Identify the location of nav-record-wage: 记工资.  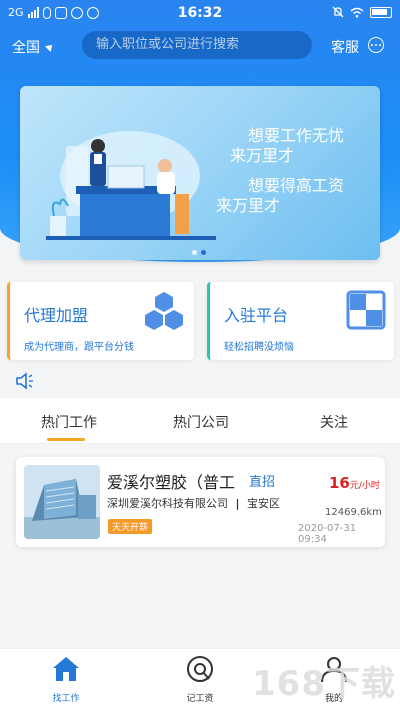
(200, 679).